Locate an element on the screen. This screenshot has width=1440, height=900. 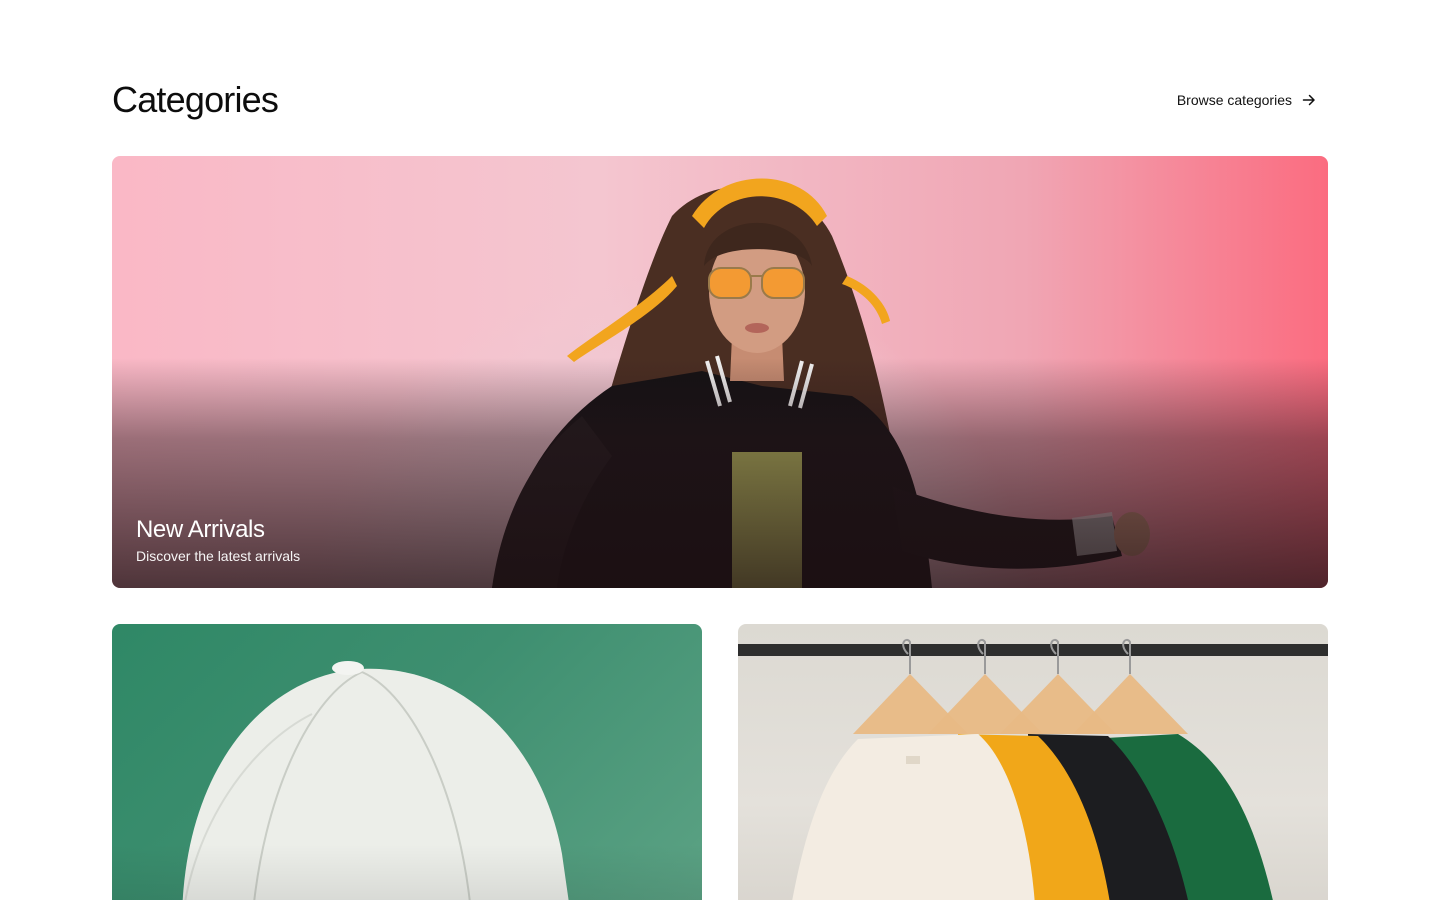
arrow-right-icon is located at coordinates (1309, 100).